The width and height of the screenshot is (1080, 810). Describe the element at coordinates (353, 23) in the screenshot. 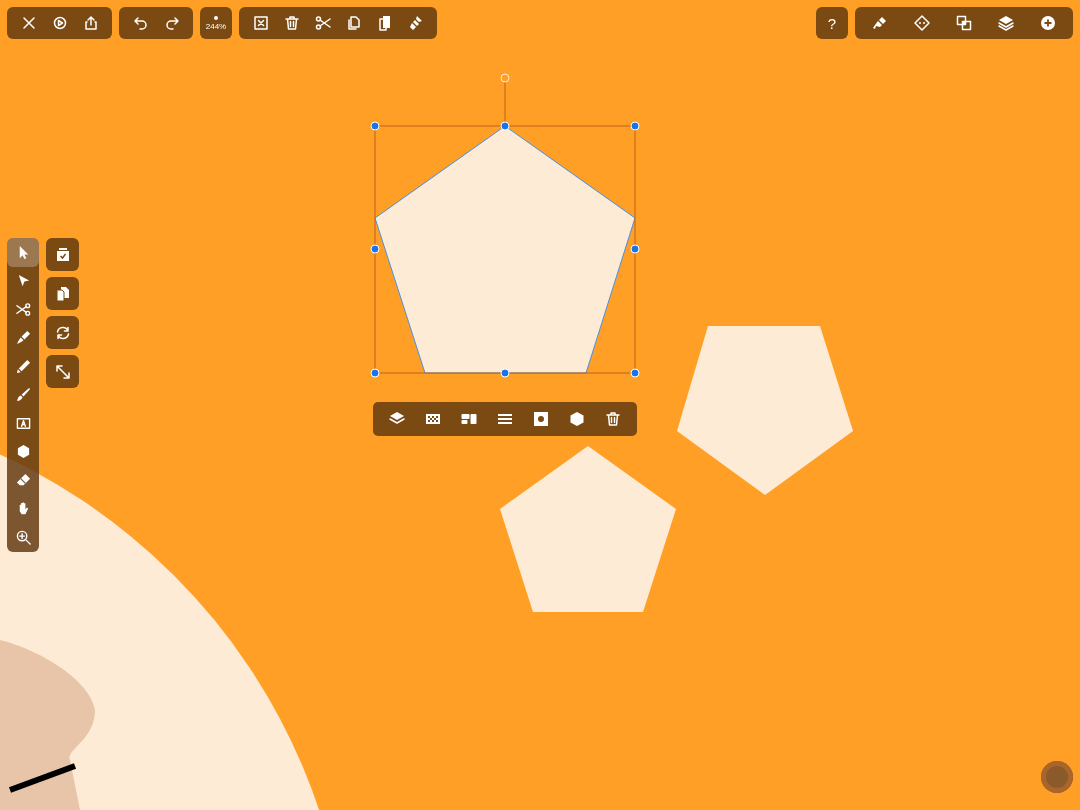

I see `copy-icon` at that location.